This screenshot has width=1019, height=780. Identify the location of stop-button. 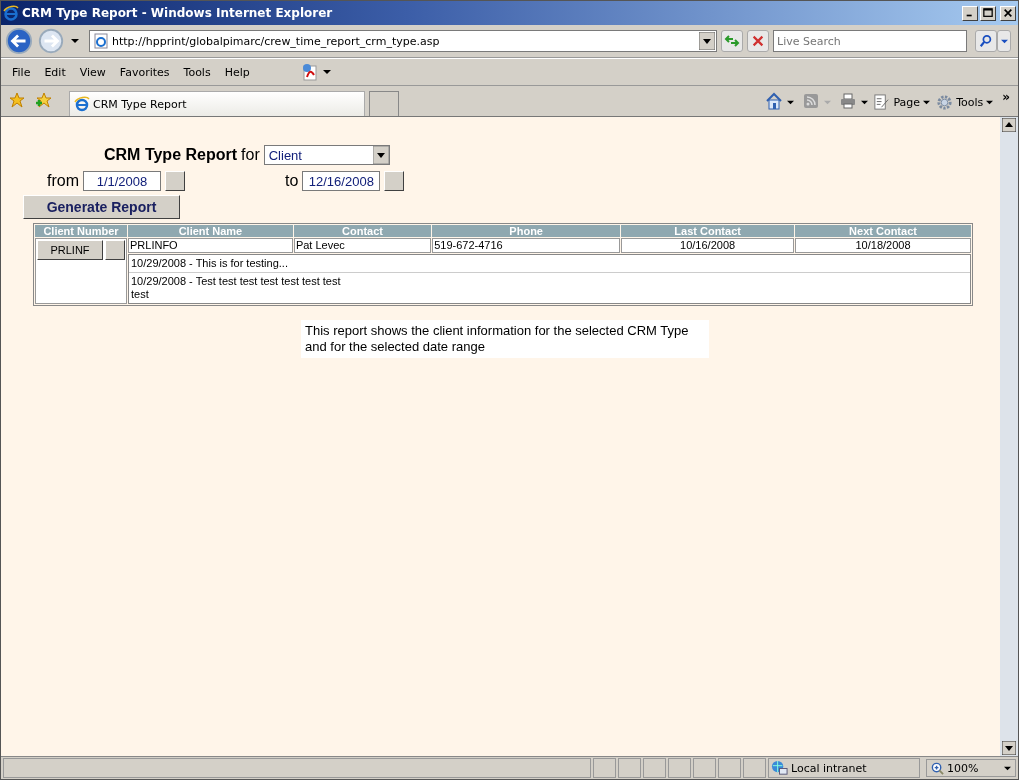
(758, 41).